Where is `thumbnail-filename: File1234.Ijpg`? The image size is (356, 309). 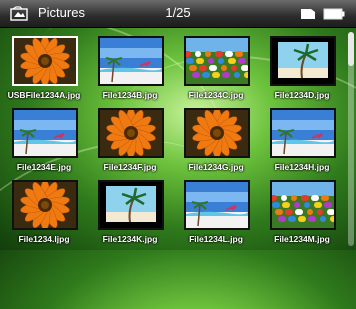 thumbnail-filename: File1234.Ijpg is located at coordinates (44, 239).